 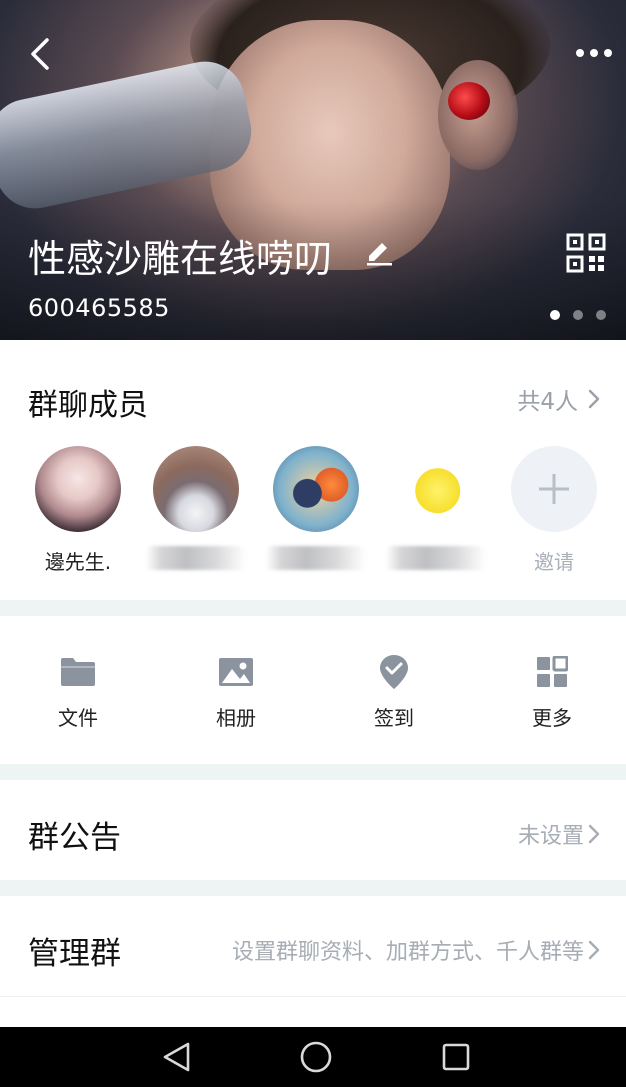 What do you see at coordinates (407, 952) in the screenshot?
I see `manage-group-value: 设置群聊资料、加群方式、千人群等` at bounding box center [407, 952].